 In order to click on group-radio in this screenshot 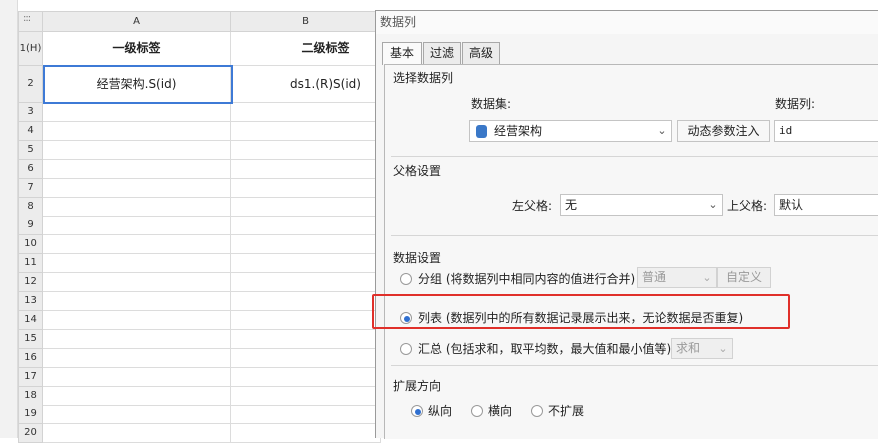, I will do `click(406, 279)`.